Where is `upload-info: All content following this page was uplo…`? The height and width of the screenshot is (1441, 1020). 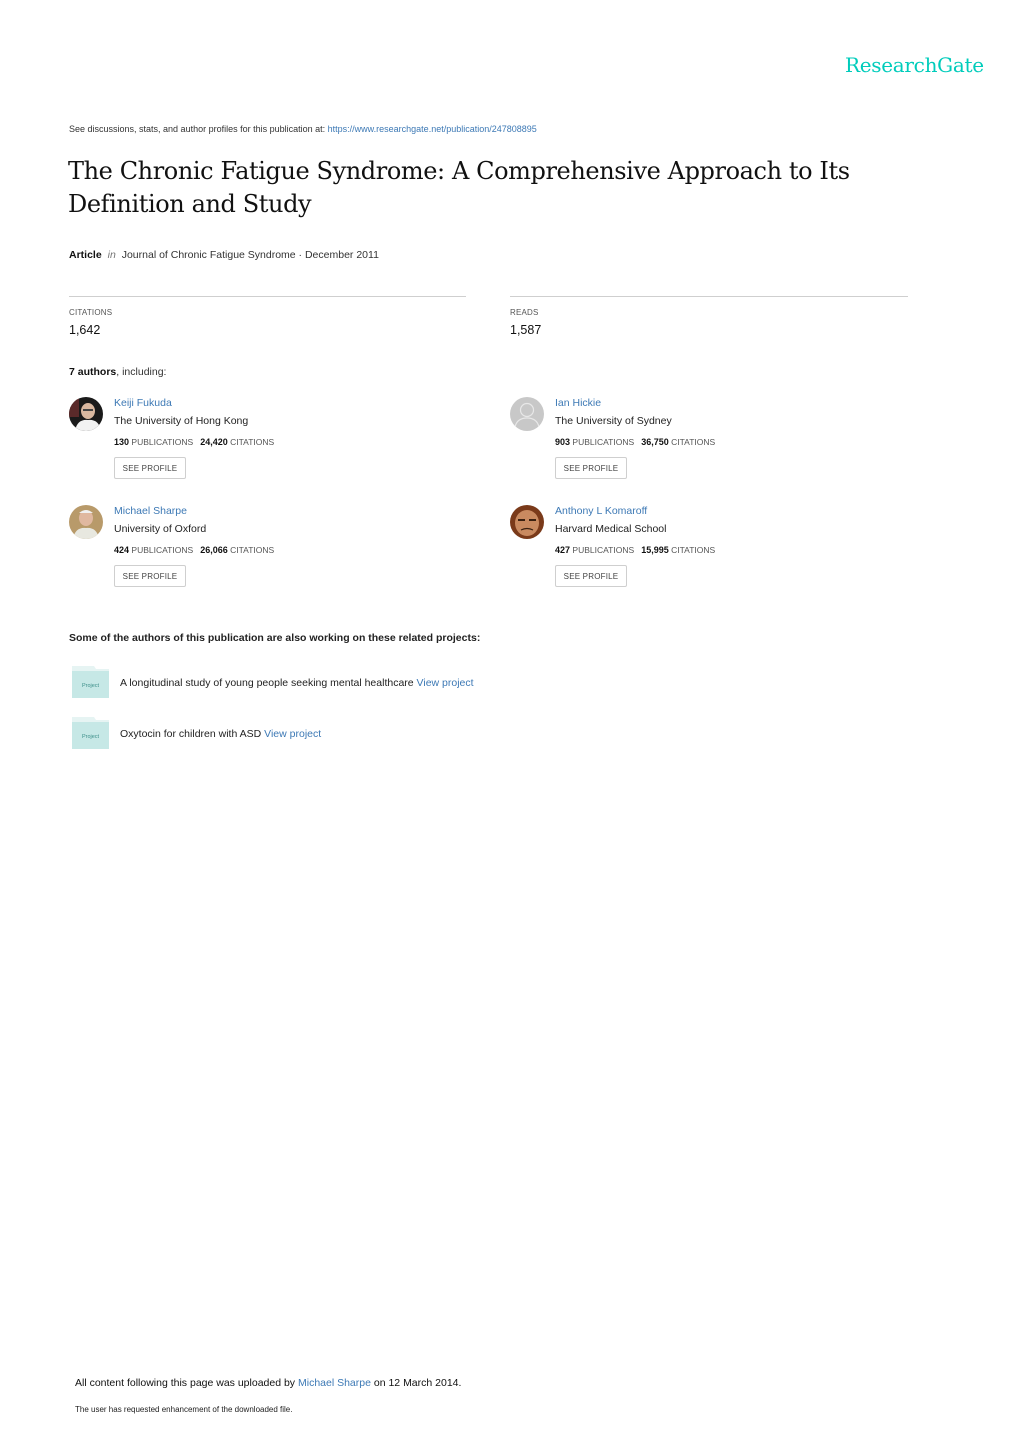
upload-info: All content following this page was uplo… is located at coordinates (268, 1383).